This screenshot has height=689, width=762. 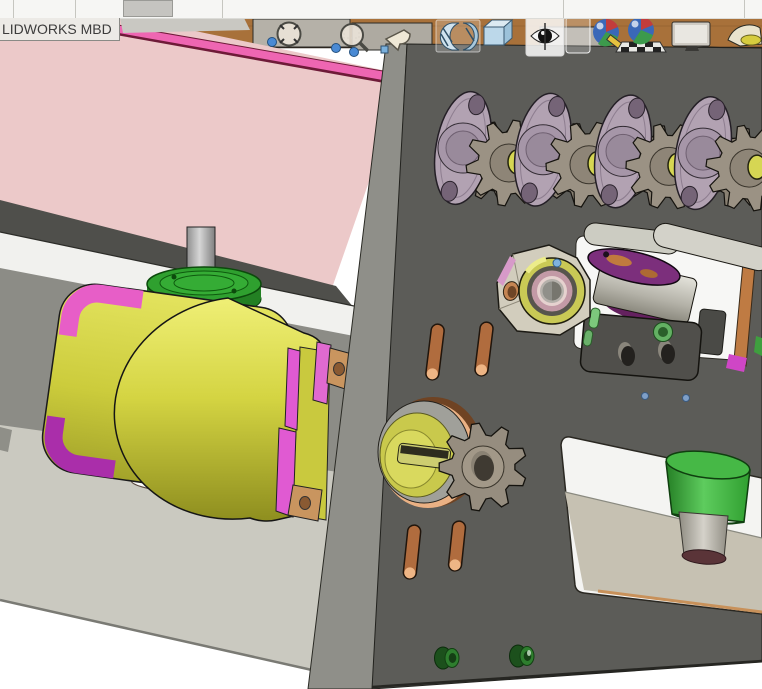 I want to click on roller-window, so click(x=661, y=525).